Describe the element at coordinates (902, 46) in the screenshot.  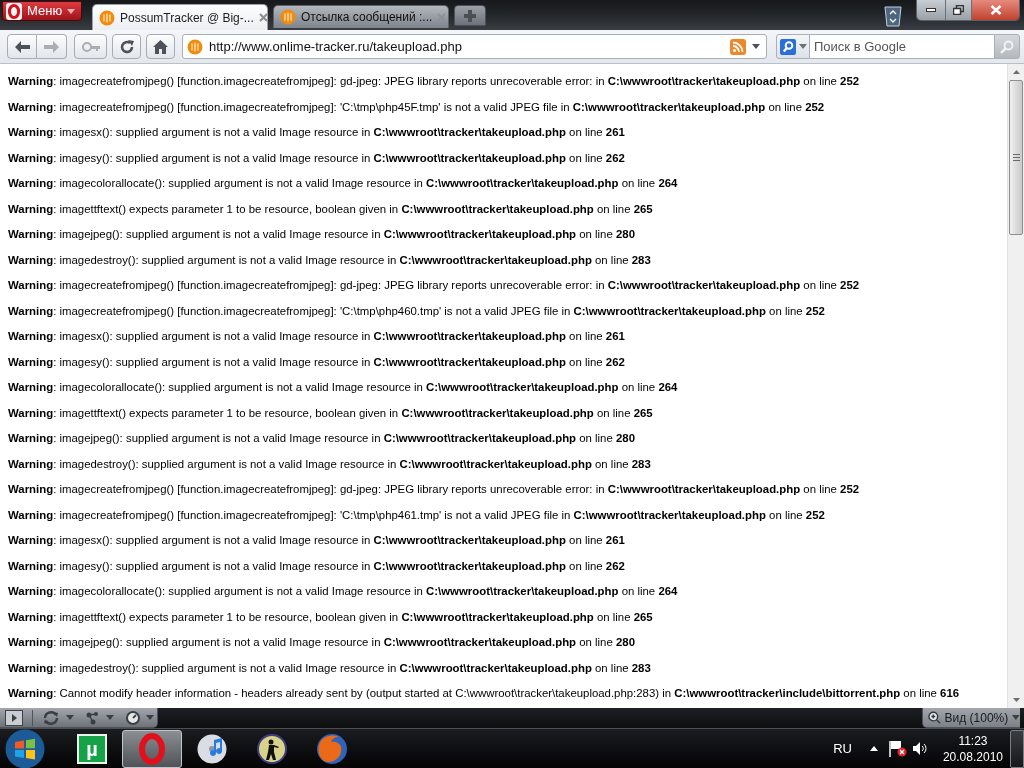
I see `search-field: Поиск в Google` at that location.